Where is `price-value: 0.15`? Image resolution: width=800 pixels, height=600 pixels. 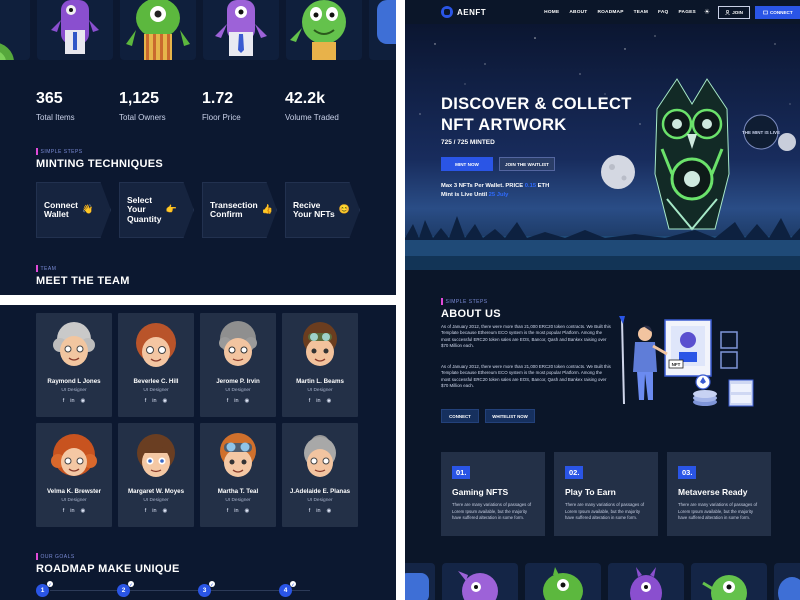
price-value: 0.15 is located at coordinates (530, 186).